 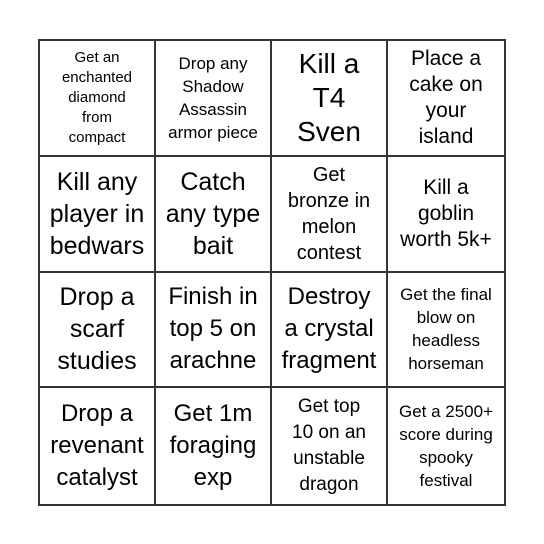 What do you see at coordinates (330, 99) in the screenshot?
I see `bingo-cell: Kill a T4 Sven` at bounding box center [330, 99].